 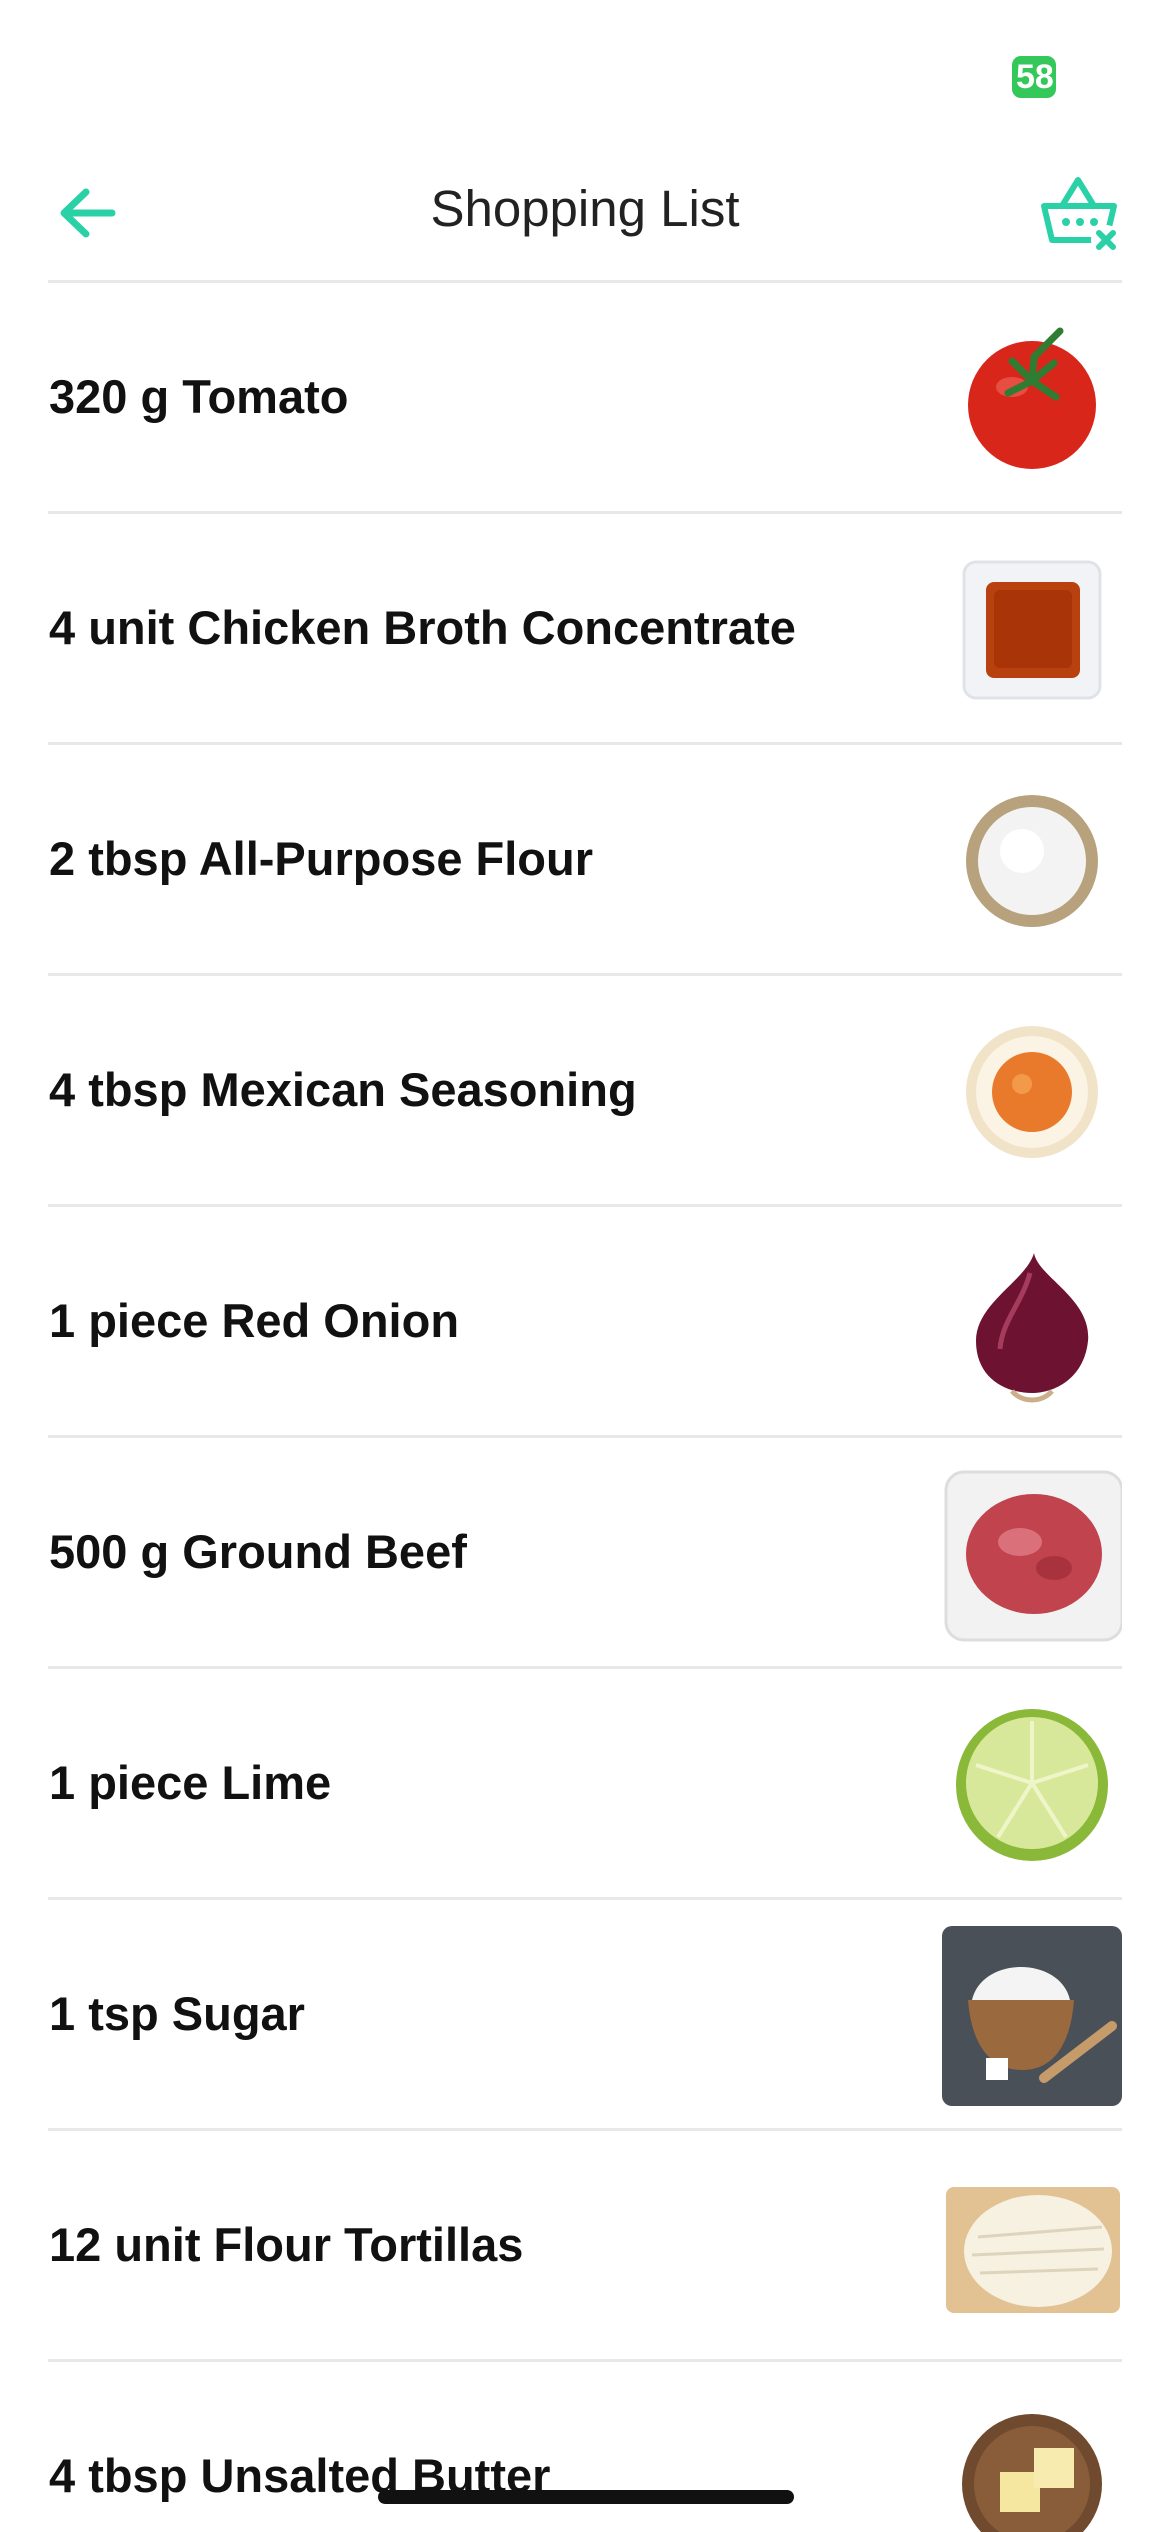 I want to click on list-item: 1 piece Red Onion, so click(x=585, y=1322).